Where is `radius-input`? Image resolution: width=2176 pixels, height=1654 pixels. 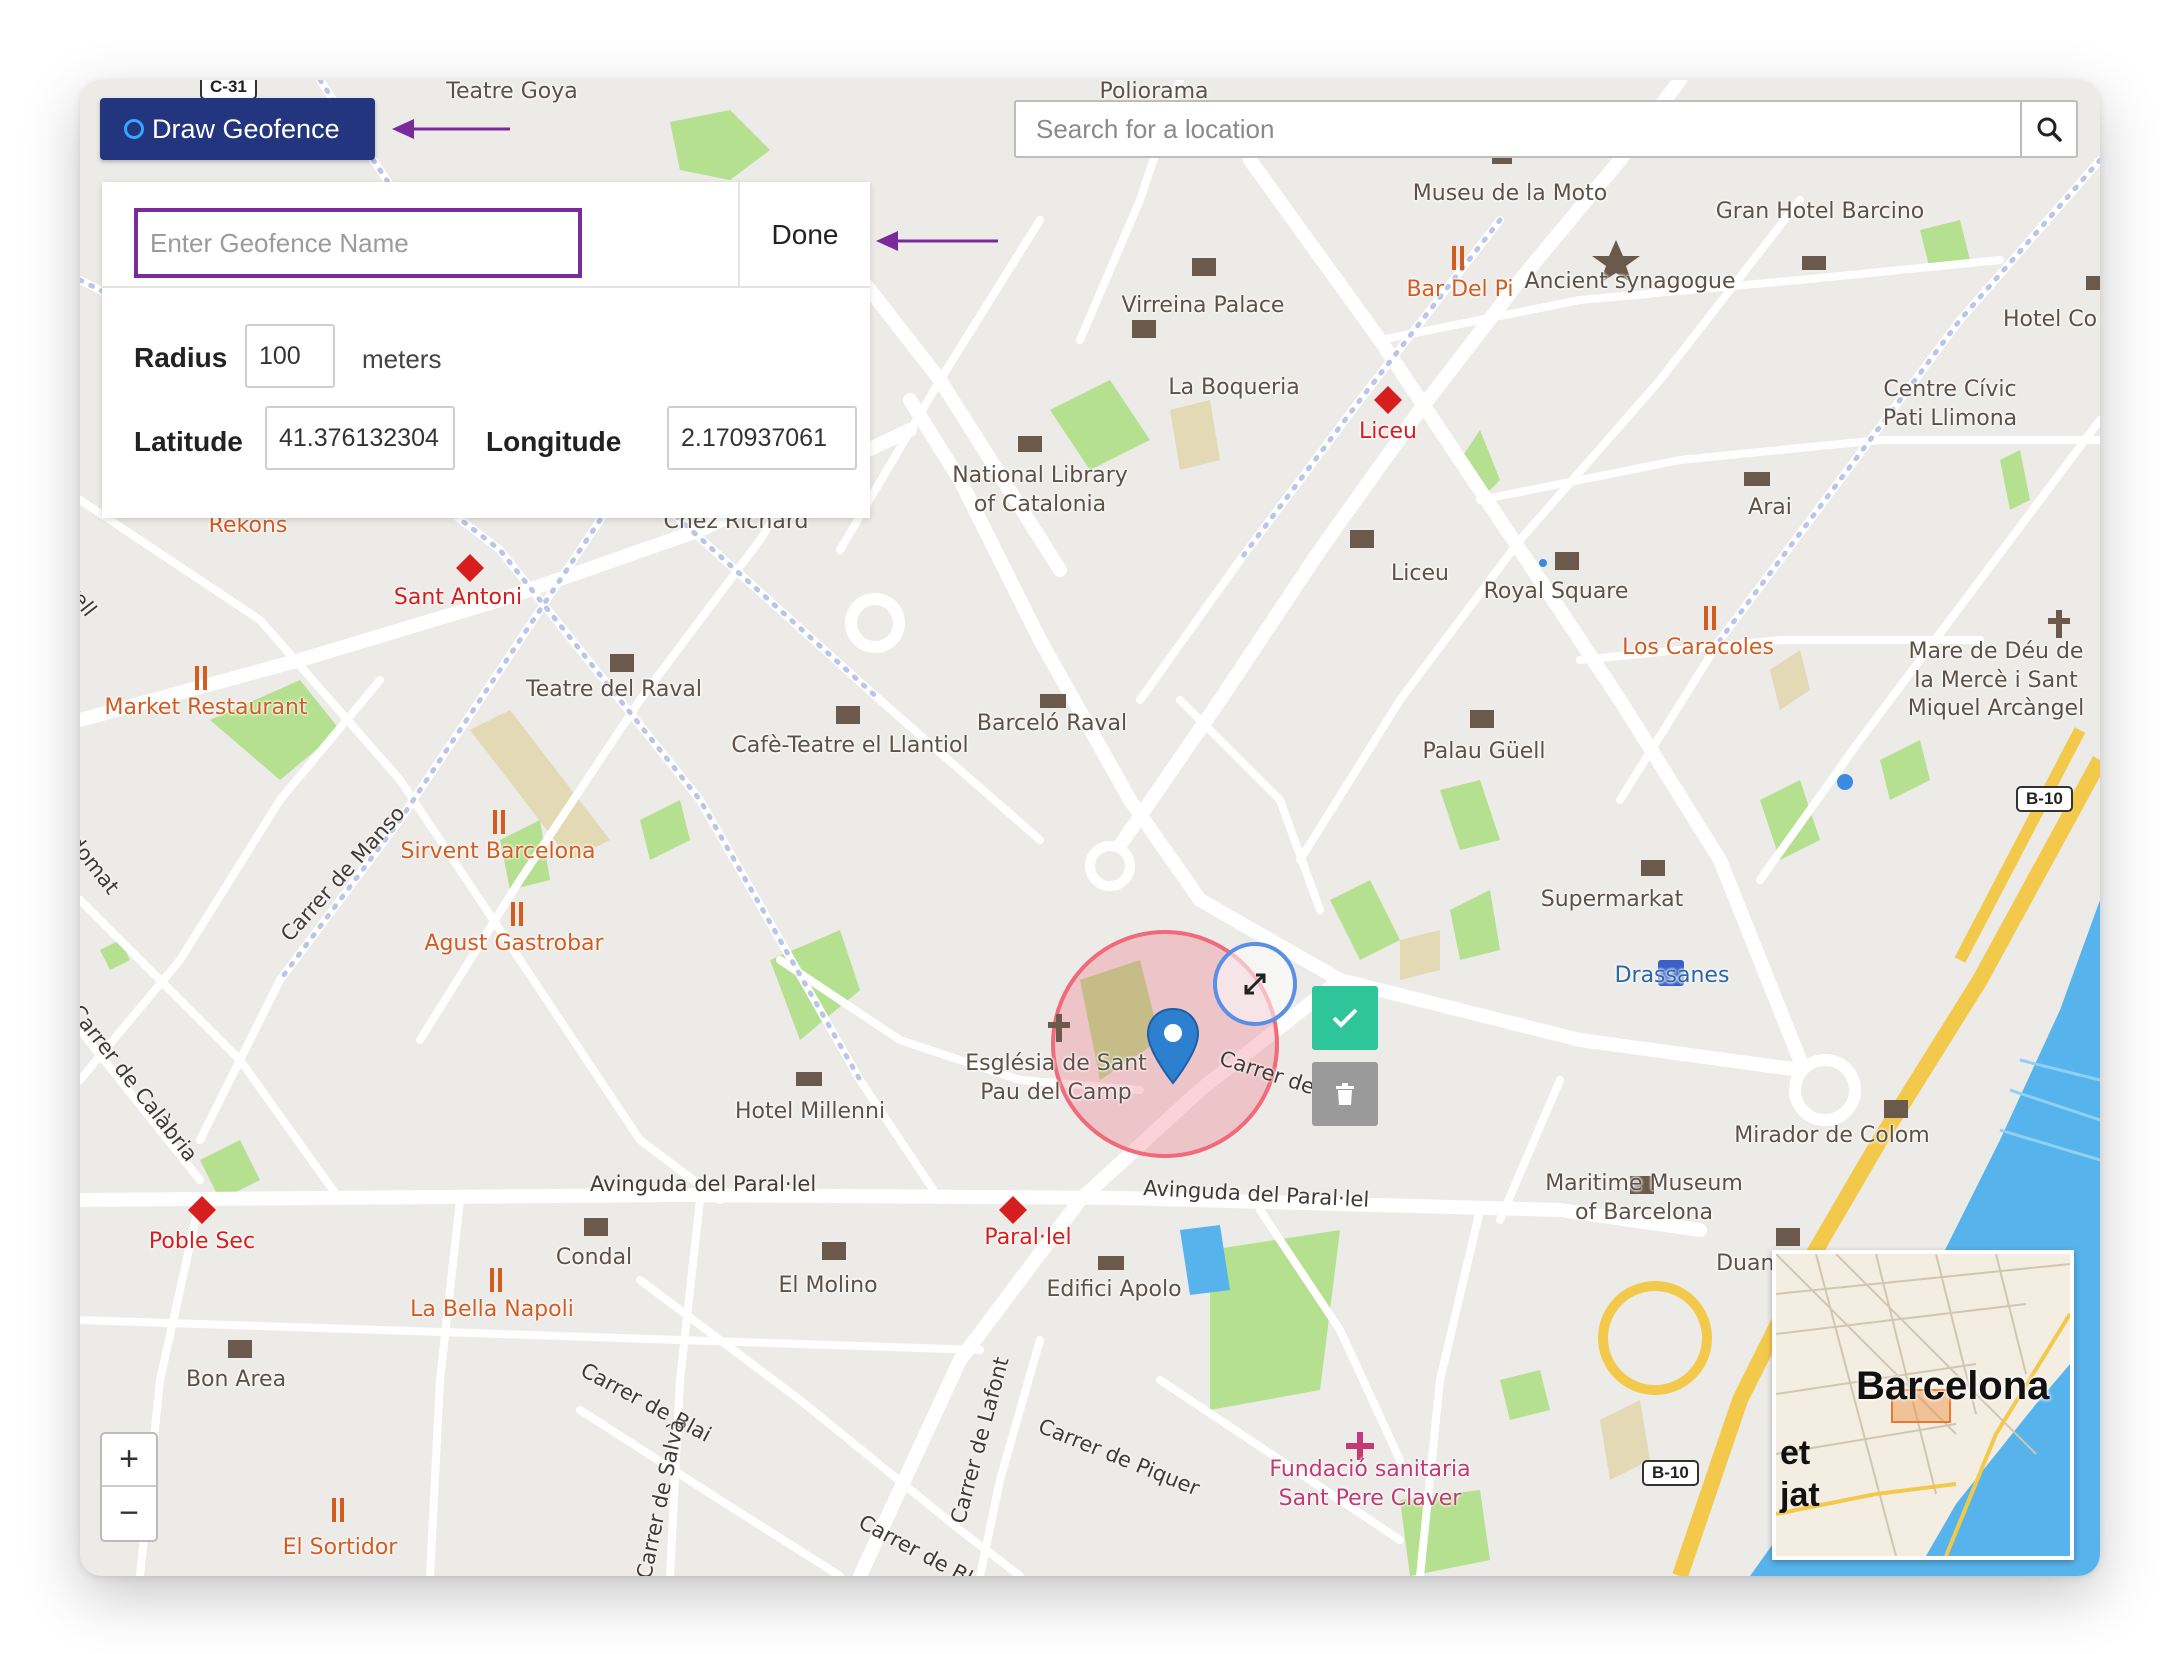 radius-input is located at coordinates (290, 356).